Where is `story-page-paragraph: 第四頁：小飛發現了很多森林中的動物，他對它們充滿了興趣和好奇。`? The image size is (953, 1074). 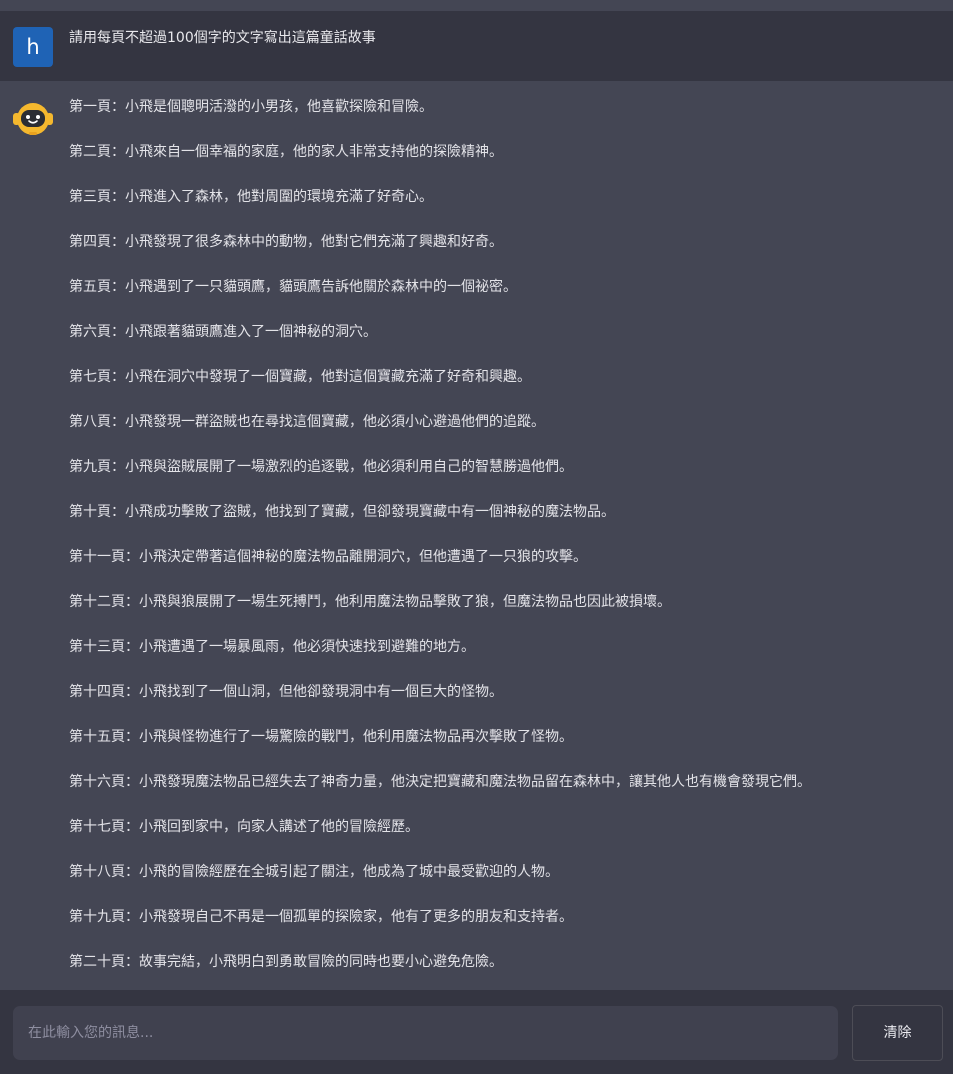
story-page-paragraph: 第四頁：小飛發現了很多森林中的動物，他對它們充滿了興趣和好奇。 is located at coordinates (286, 242).